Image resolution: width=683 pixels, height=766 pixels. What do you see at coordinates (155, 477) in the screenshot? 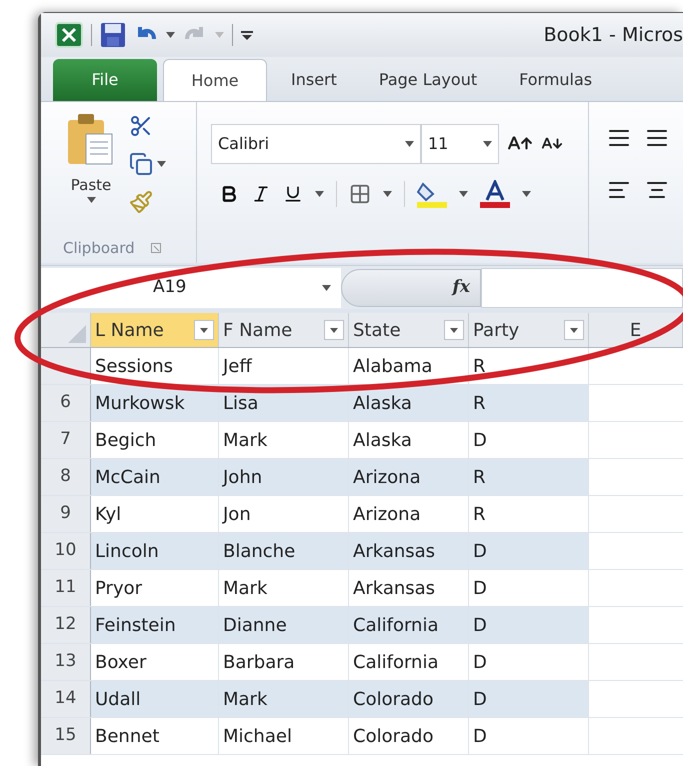
I see `table-cell: McCain` at bounding box center [155, 477].